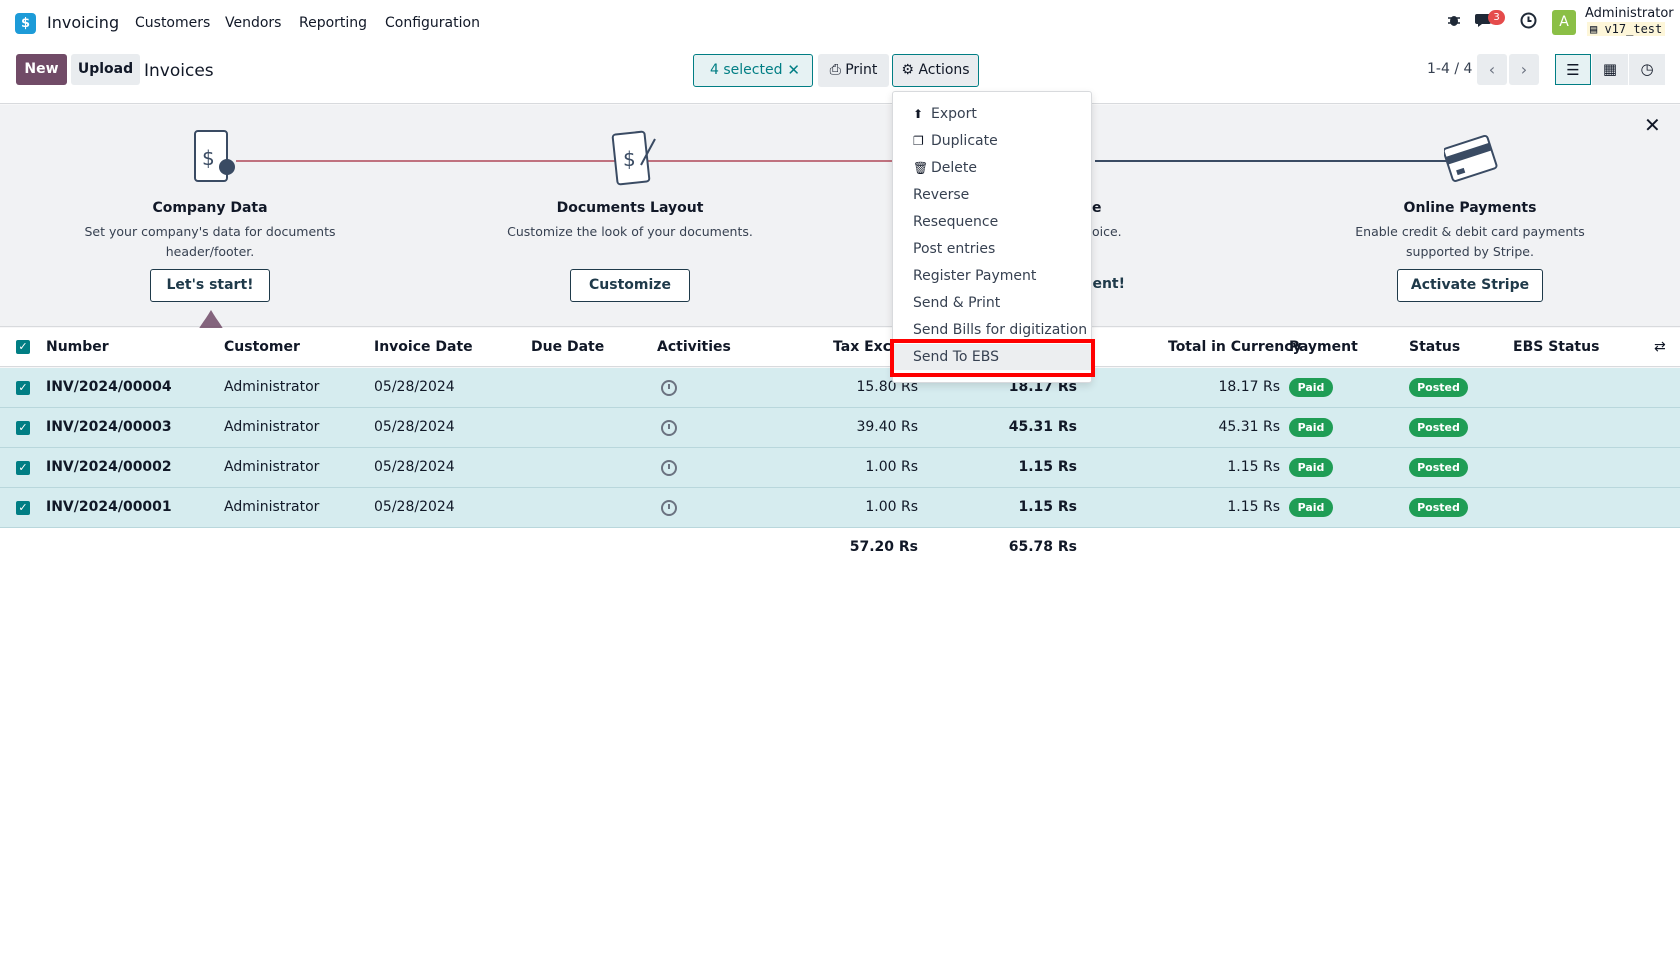 The height and width of the screenshot is (963, 1680). What do you see at coordinates (1492, 69) in the screenshot?
I see `pager-previous-icon: ‹` at bounding box center [1492, 69].